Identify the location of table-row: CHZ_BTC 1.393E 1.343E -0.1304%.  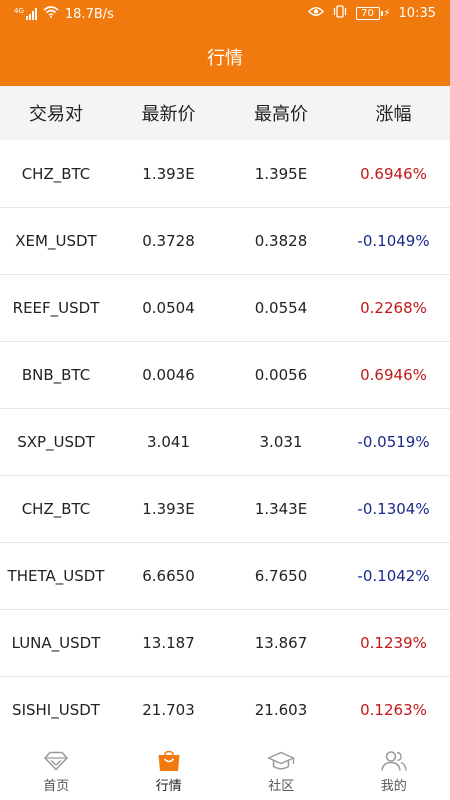
(225, 509).